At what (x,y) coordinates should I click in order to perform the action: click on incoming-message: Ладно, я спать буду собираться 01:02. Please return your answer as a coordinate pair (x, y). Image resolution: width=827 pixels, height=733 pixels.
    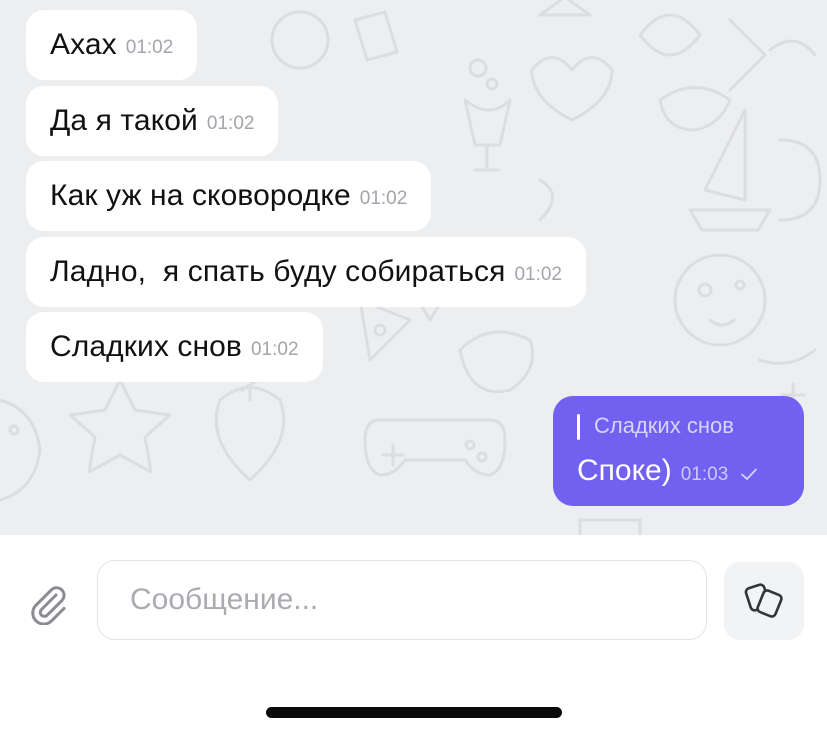
    Looking at the image, I should click on (306, 272).